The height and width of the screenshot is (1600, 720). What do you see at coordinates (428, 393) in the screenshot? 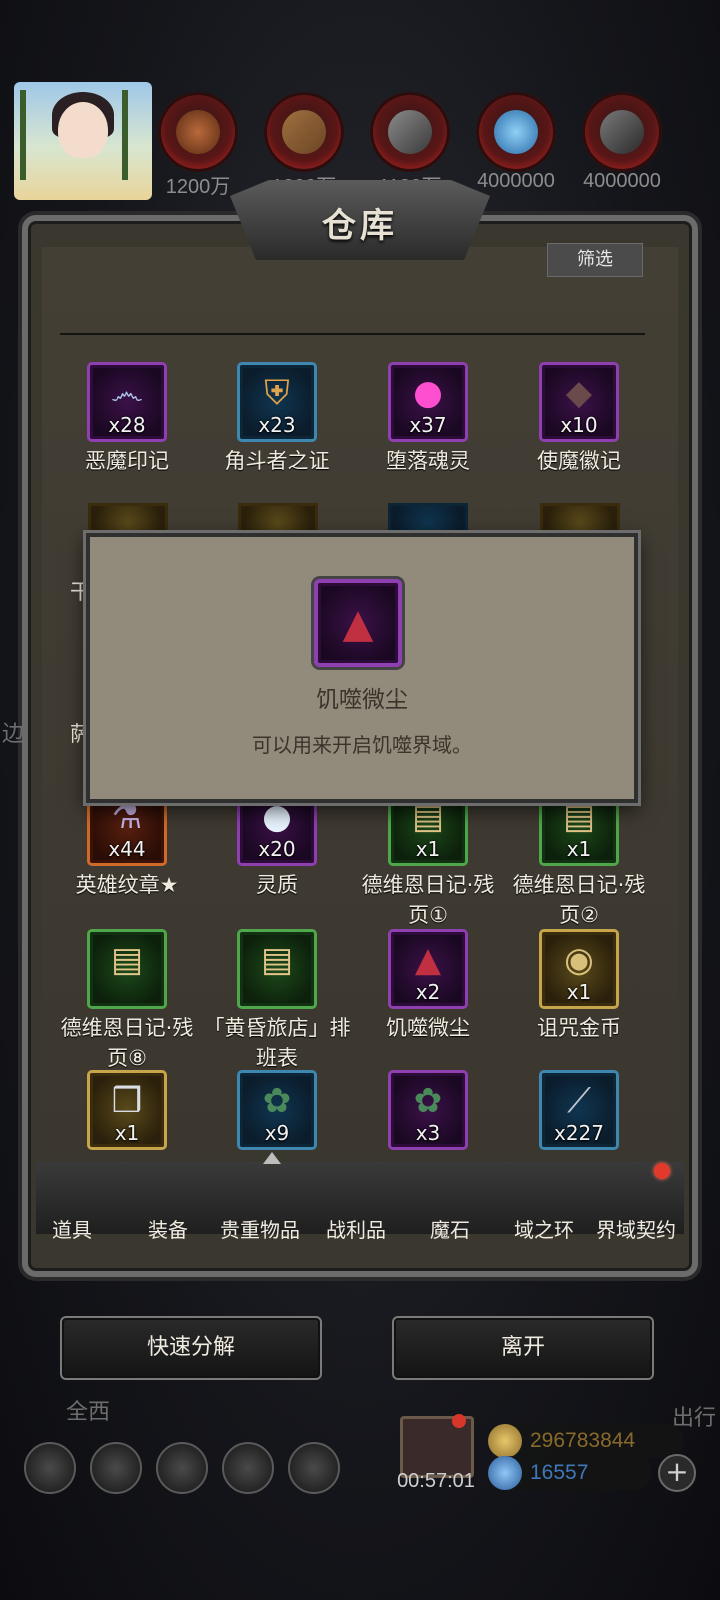
I see `pink-flame-icon: ●` at bounding box center [428, 393].